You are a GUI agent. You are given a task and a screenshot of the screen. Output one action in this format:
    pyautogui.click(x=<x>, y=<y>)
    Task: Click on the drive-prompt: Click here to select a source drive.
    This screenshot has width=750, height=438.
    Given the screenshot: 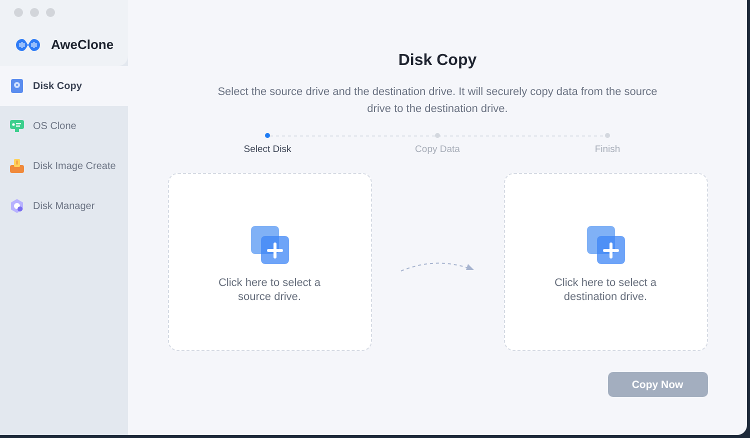 What is the action you would take?
    pyautogui.click(x=269, y=290)
    